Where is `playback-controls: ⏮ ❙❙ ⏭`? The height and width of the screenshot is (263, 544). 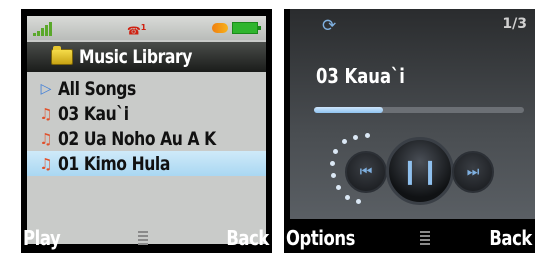
playback-controls: ⏮ ❙❙ ⏭ is located at coordinates (425, 171).